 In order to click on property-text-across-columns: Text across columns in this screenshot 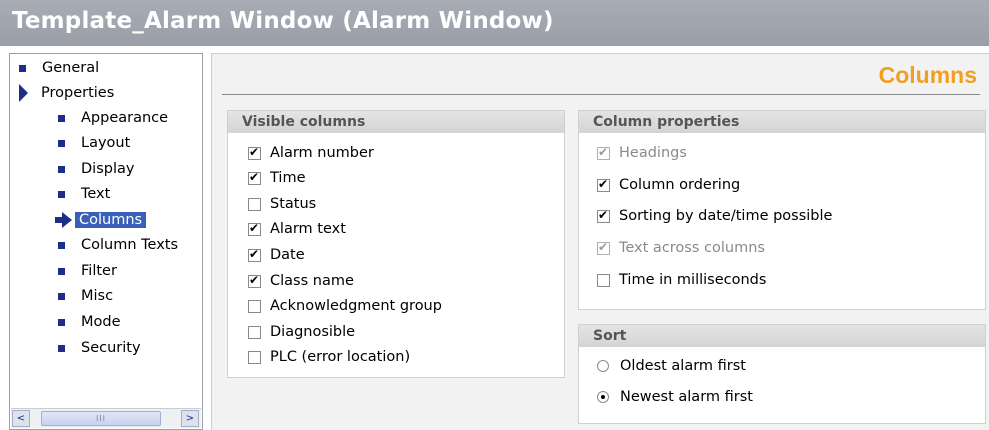, I will do `click(681, 248)`.